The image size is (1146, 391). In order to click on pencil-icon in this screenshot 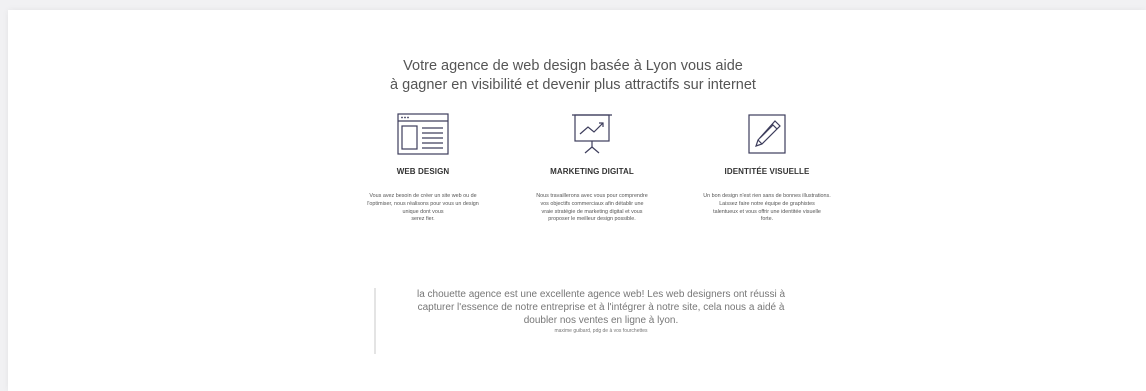, I will do `click(767, 134)`.